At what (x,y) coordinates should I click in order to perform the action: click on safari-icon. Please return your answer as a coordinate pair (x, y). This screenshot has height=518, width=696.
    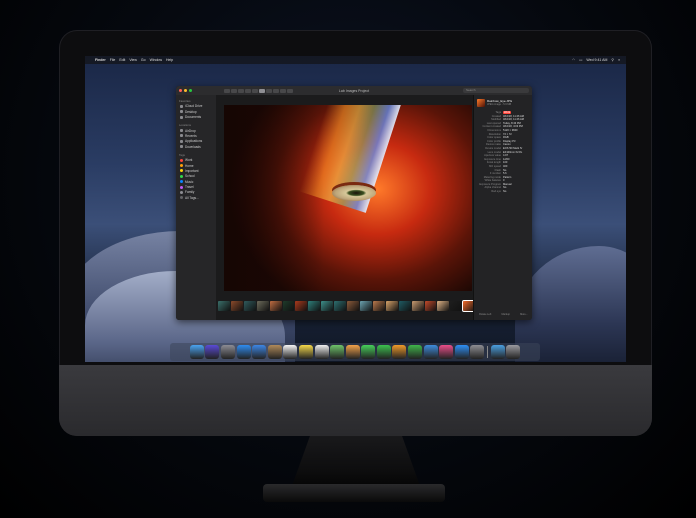
    Looking at the image, I should click on (243, 352).